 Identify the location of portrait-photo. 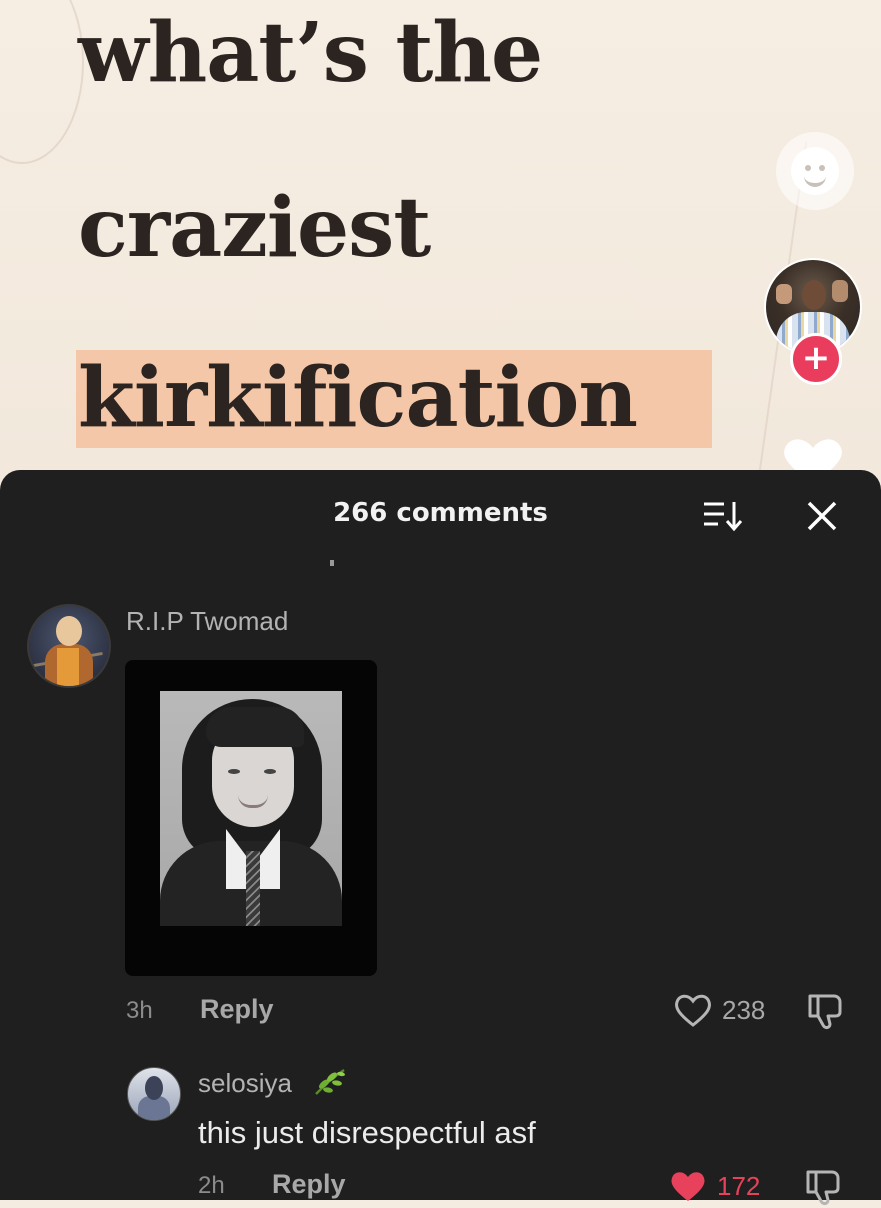
(251, 808).